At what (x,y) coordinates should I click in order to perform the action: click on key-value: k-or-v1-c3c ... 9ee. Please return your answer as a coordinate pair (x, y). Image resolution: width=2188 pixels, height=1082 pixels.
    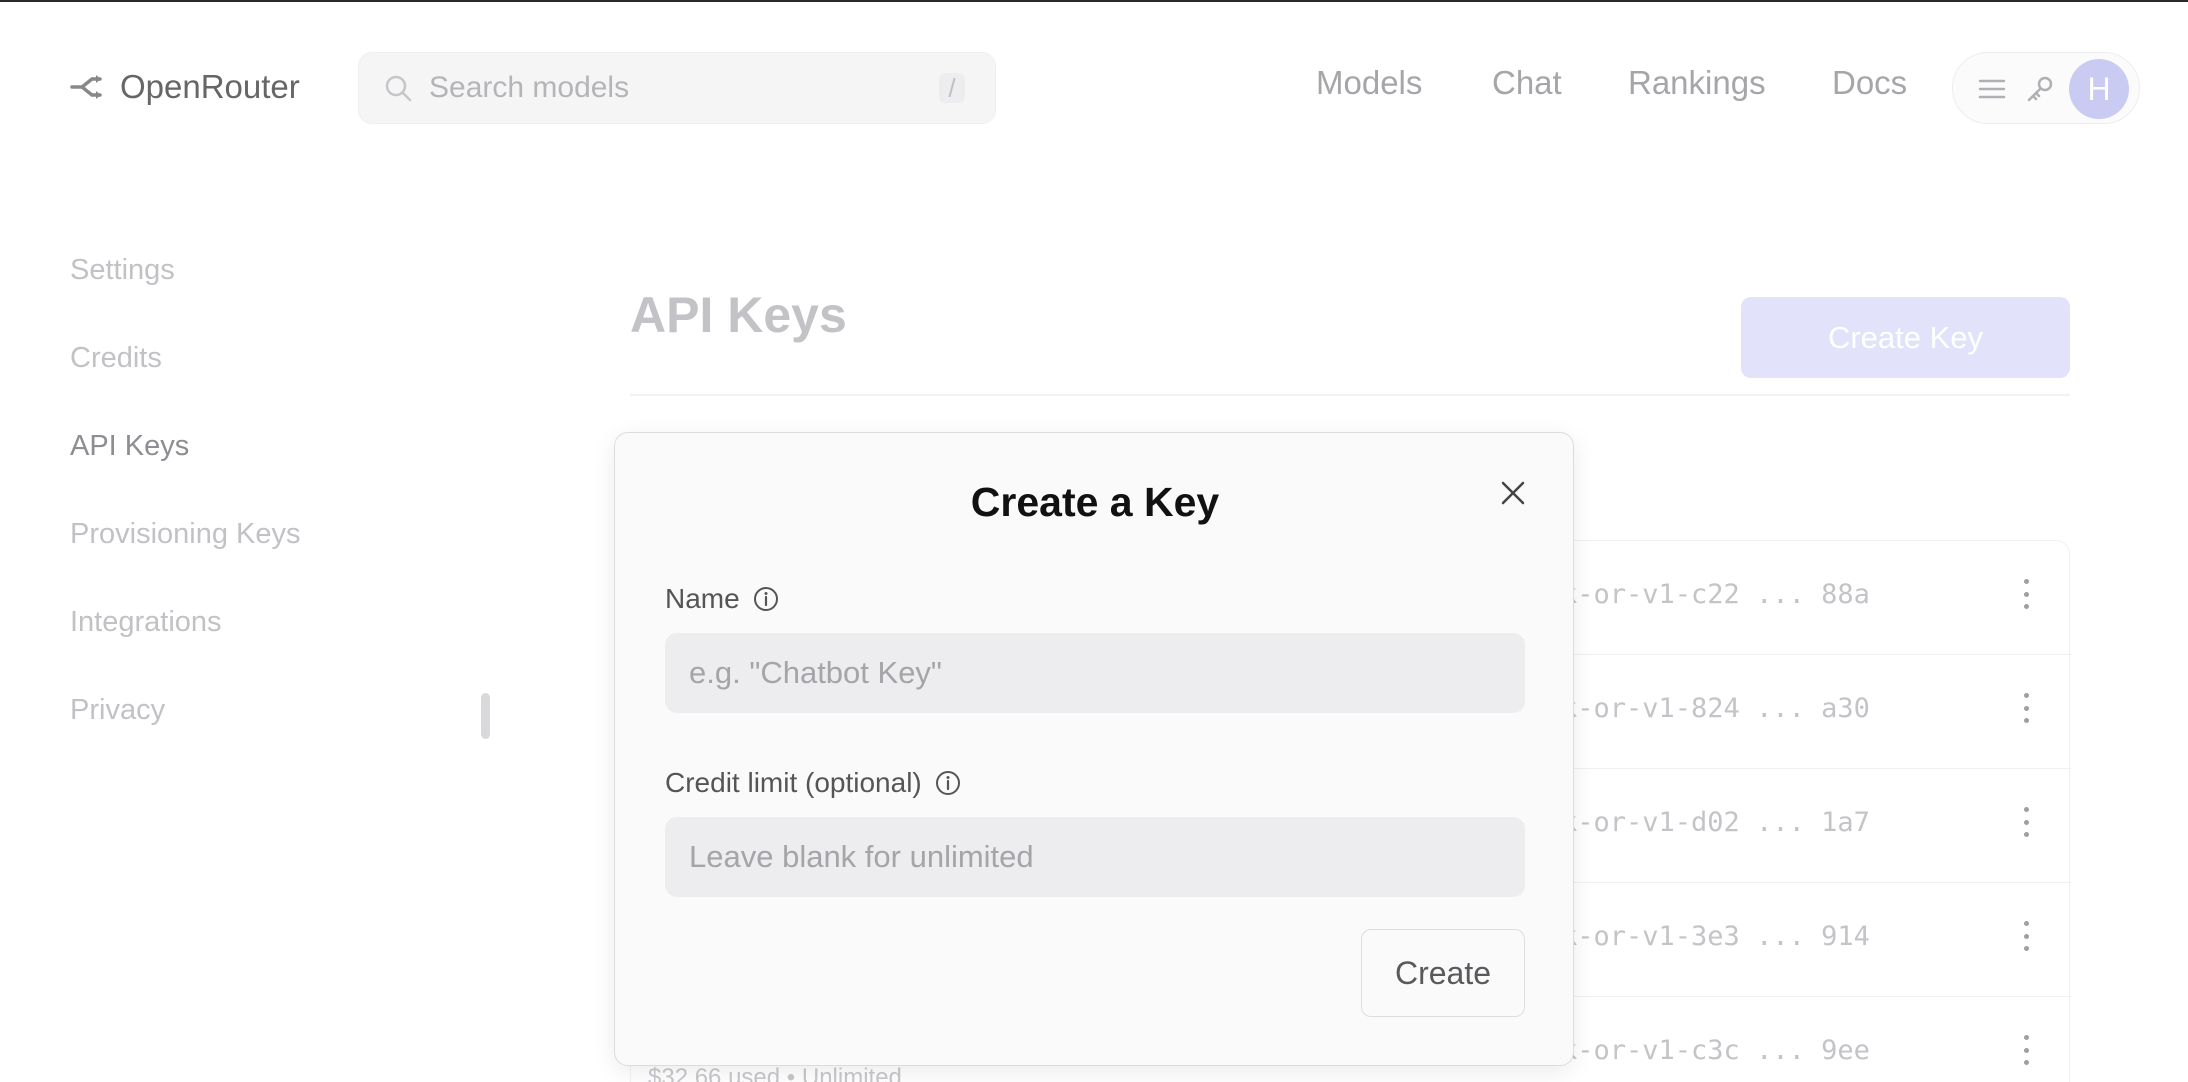
    Looking at the image, I should click on (1715, 1050).